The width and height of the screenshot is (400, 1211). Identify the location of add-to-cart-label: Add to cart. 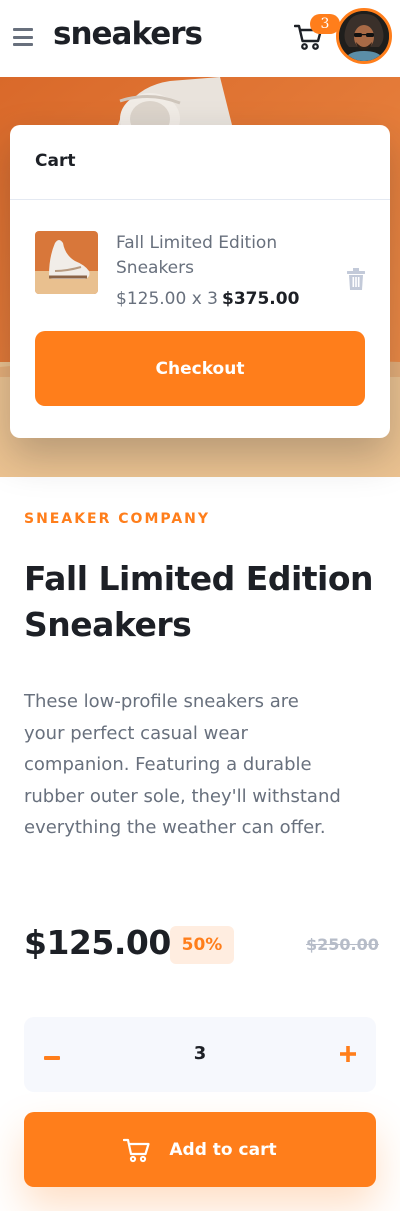
(223, 1149).